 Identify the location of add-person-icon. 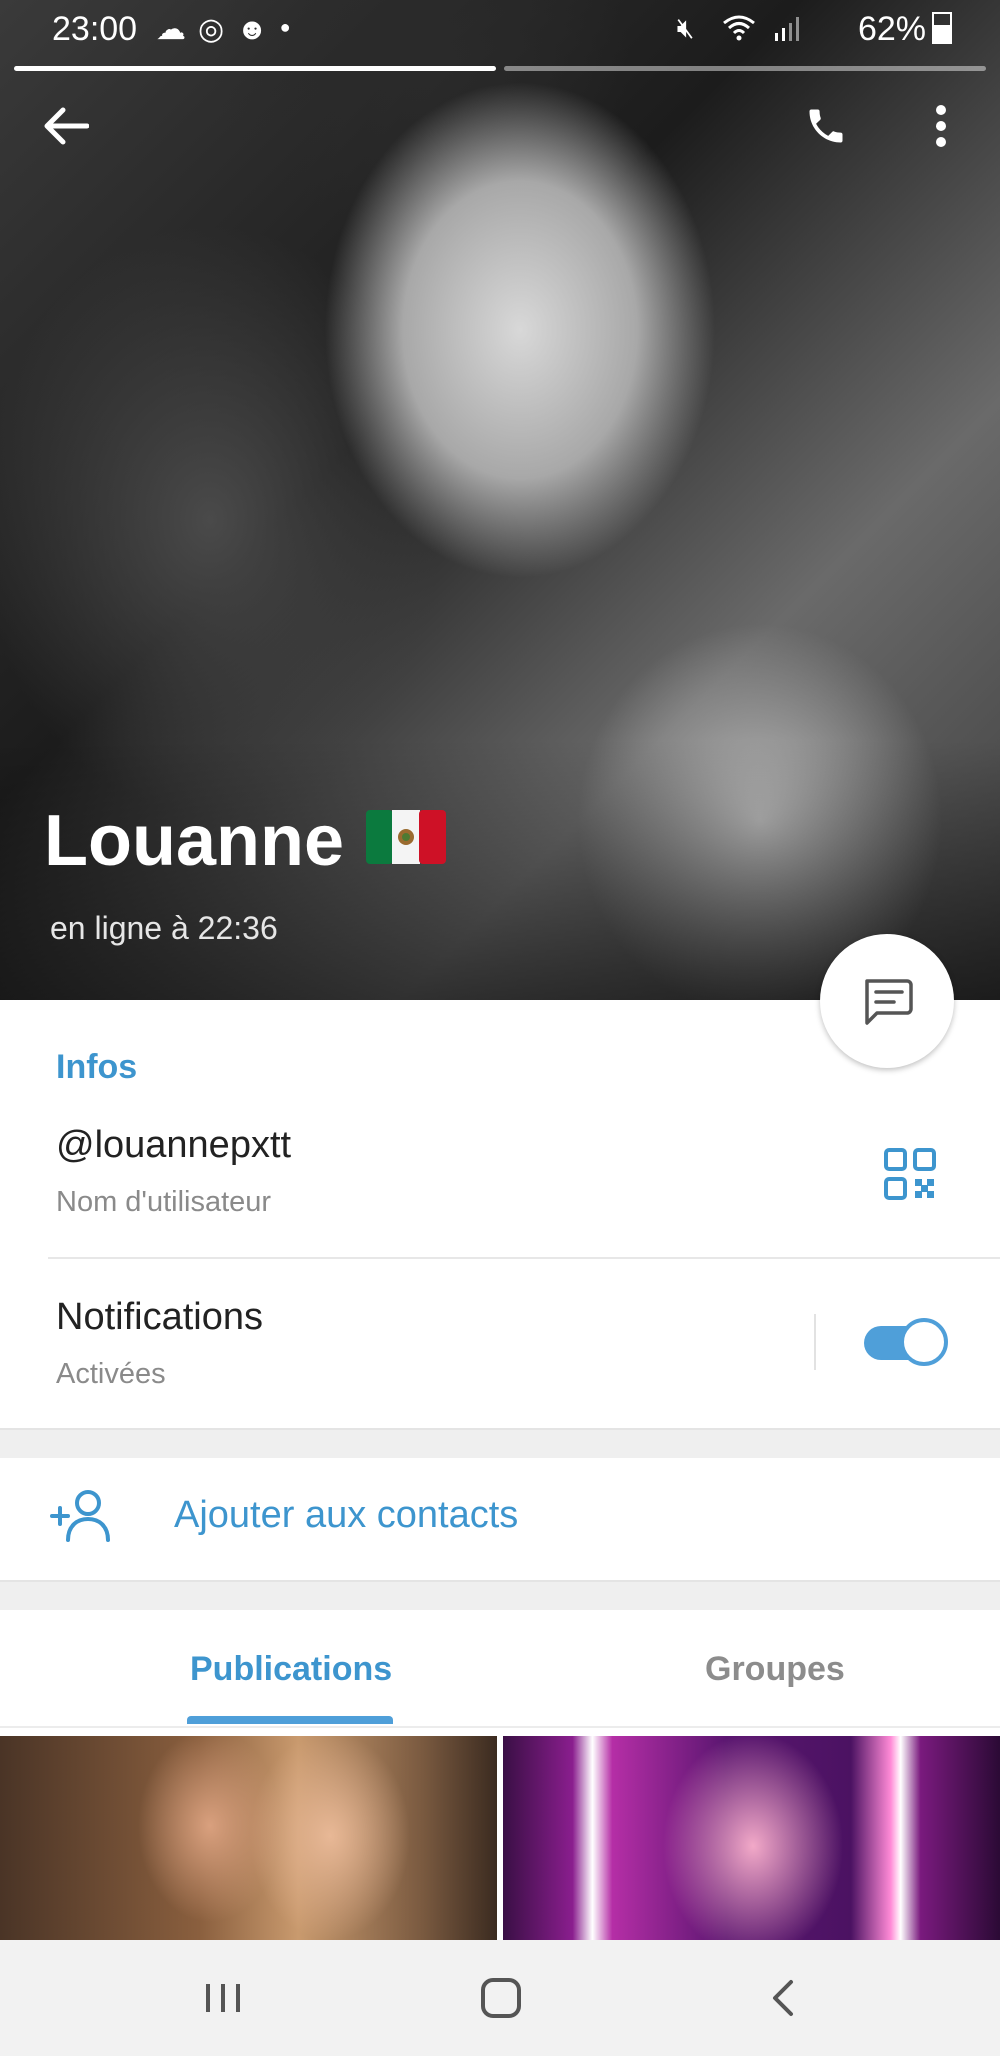
(80, 1516).